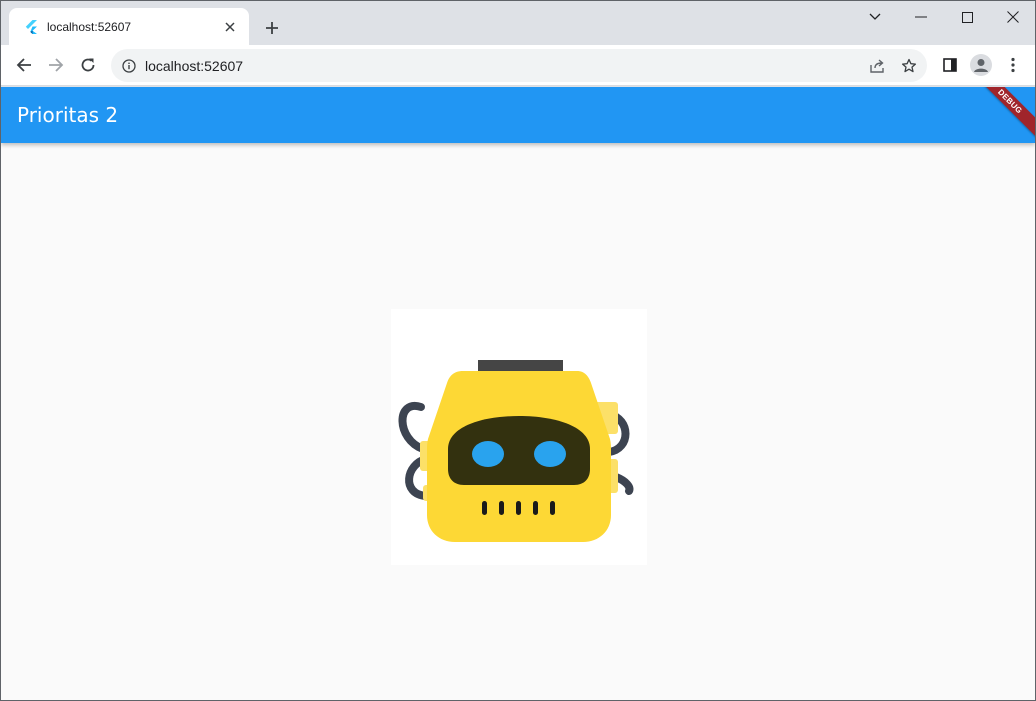  I want to click on page-title: Prioritas 2, so click(68, 115).